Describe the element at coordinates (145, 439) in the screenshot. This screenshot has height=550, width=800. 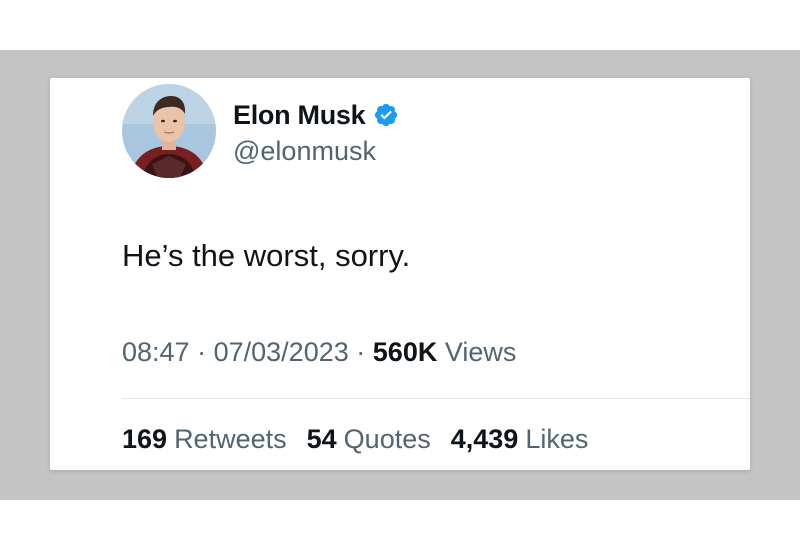
I see `retweets-count: 169` at that location.